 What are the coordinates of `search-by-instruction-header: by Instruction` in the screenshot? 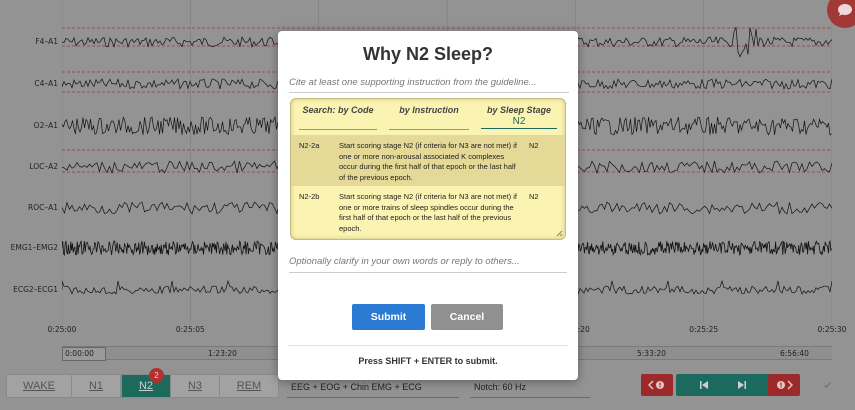 It's located at (429, 110).